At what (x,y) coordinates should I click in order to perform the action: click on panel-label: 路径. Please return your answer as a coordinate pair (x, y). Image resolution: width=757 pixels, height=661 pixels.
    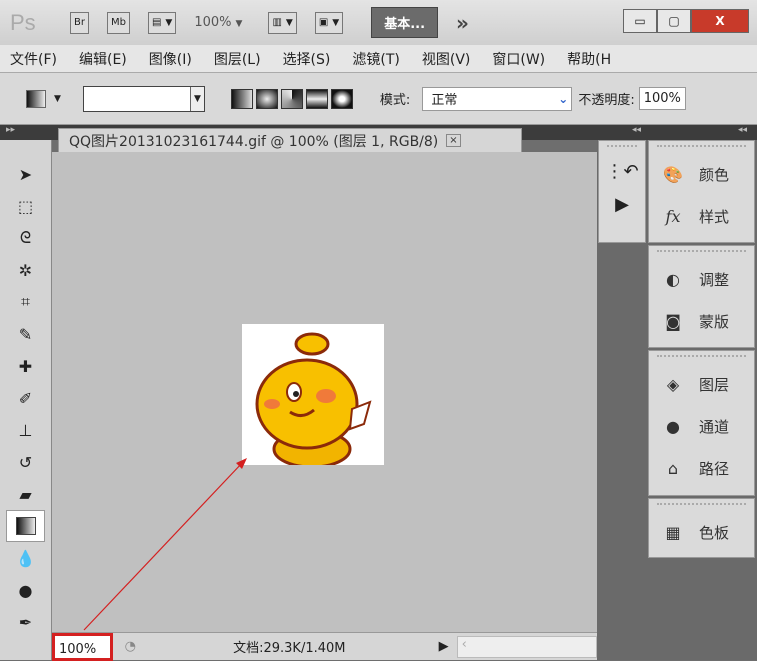
    Looking at the image, I should click on (714, 468).